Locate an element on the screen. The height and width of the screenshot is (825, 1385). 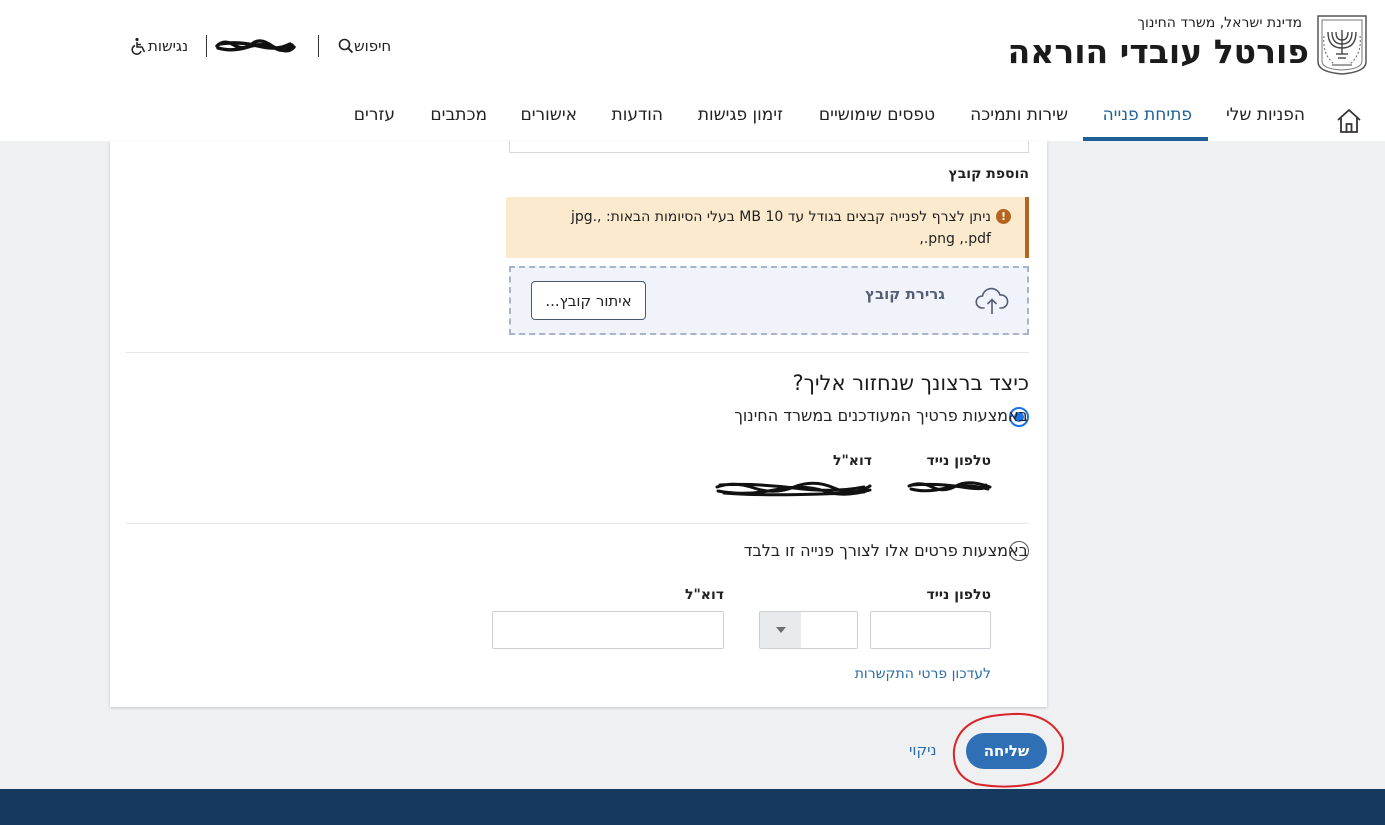
state-emblem-icon is located at coordinates (1342, 45).